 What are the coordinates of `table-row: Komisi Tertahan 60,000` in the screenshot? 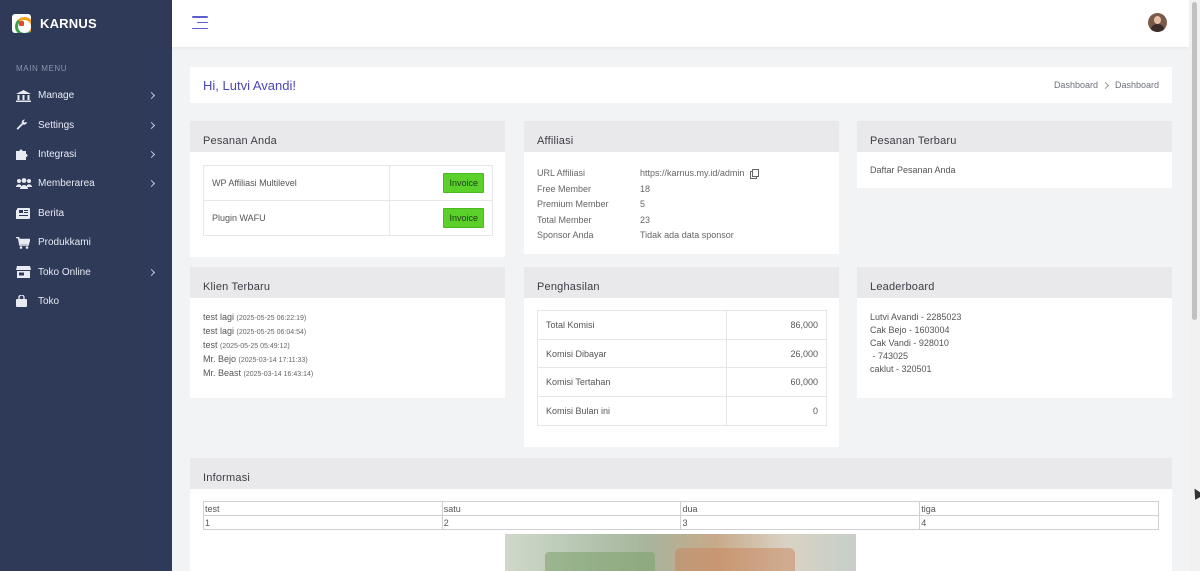 It's located at (682, 382).